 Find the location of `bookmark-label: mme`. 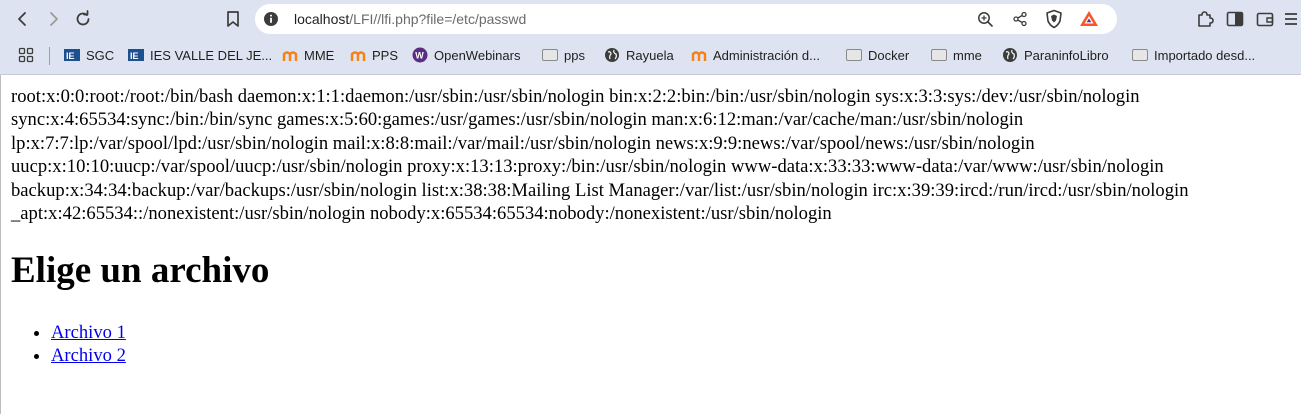

bookmark-label: mme is located at coordinates (967, 55).